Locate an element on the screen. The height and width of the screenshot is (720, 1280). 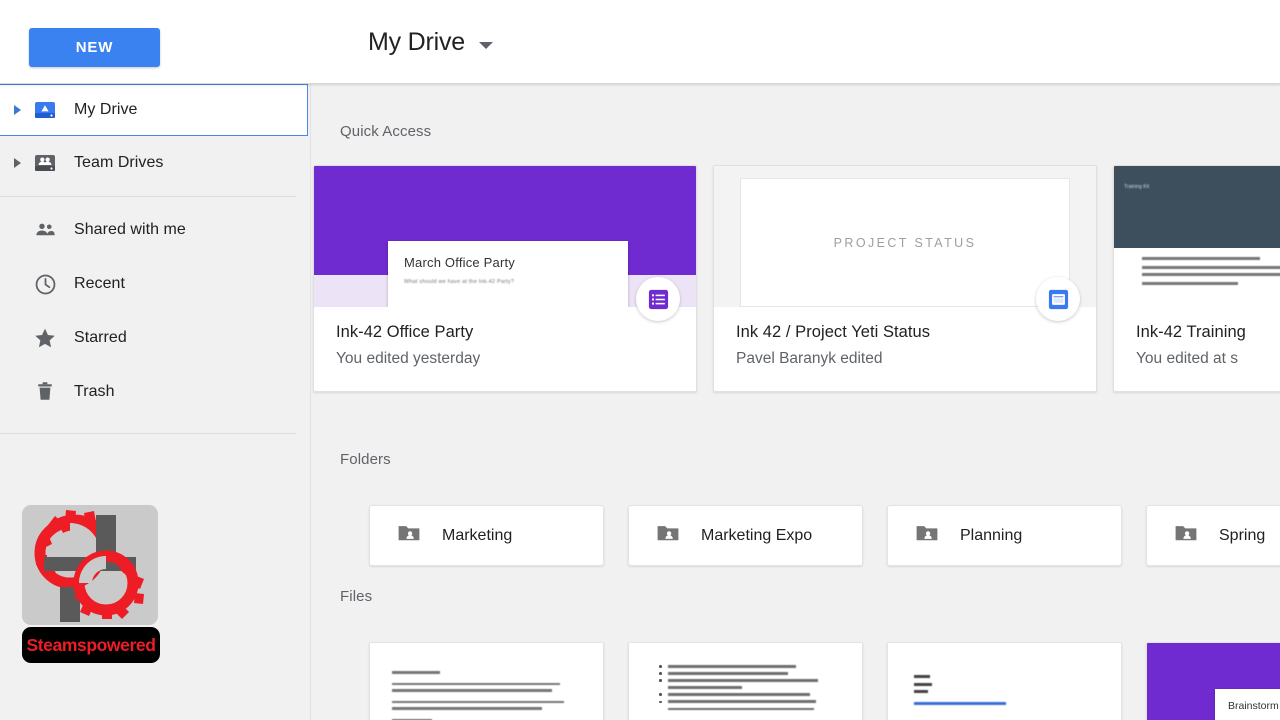
quick-access-heading: Quick Access is located at coordinates (386, 131).